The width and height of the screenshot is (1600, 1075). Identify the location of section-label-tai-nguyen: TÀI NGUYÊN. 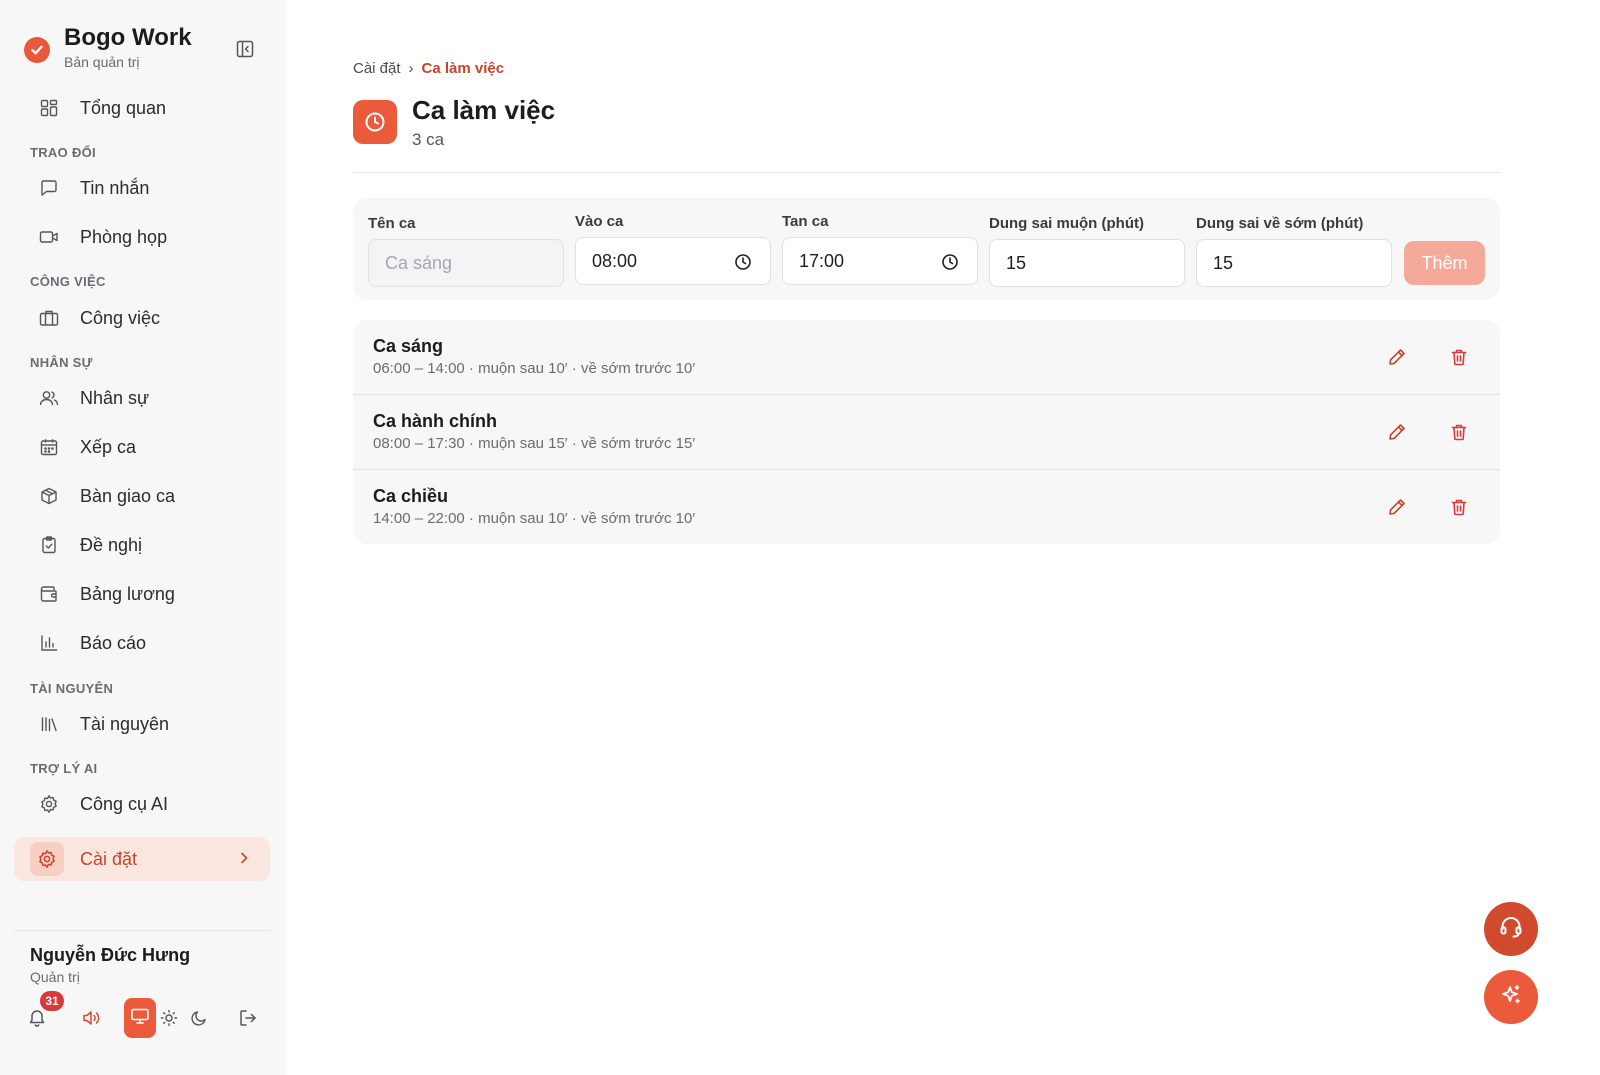
(72, 688).